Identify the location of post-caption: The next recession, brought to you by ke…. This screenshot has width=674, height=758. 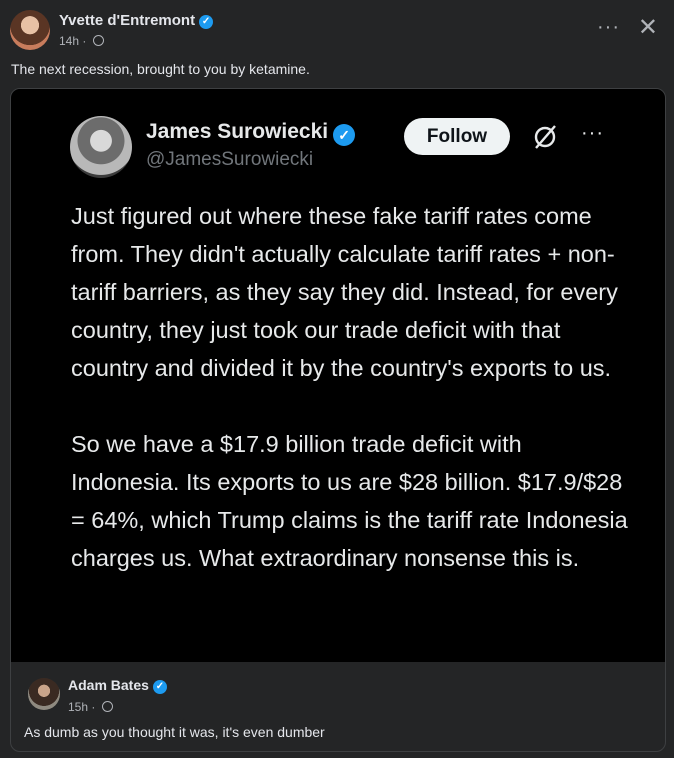
(160, 69).